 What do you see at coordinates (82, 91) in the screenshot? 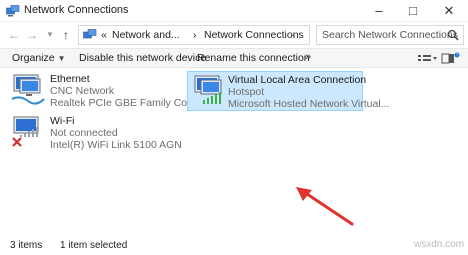
I see `ethernet-network: CNC Network` at bounding box center [82, 91].